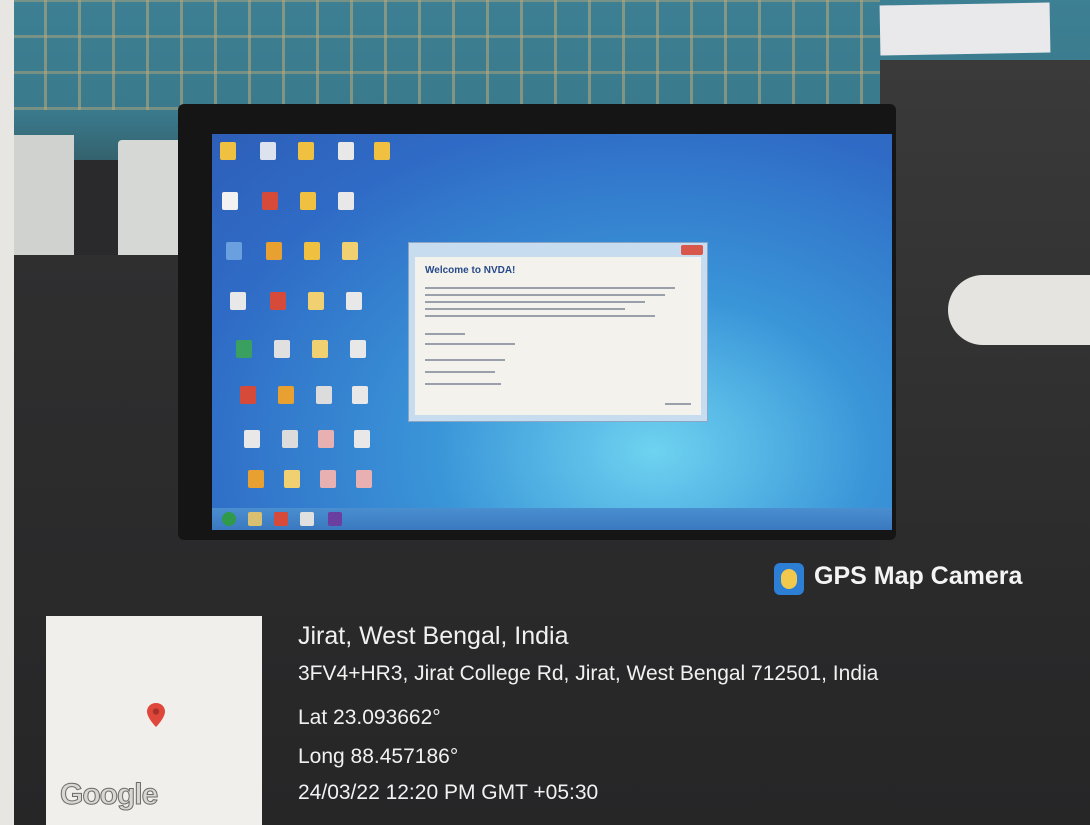 Image resolution: width=1090 pixels, height=825 pixels. I want to click on wall-calendar, so click(965, 29).